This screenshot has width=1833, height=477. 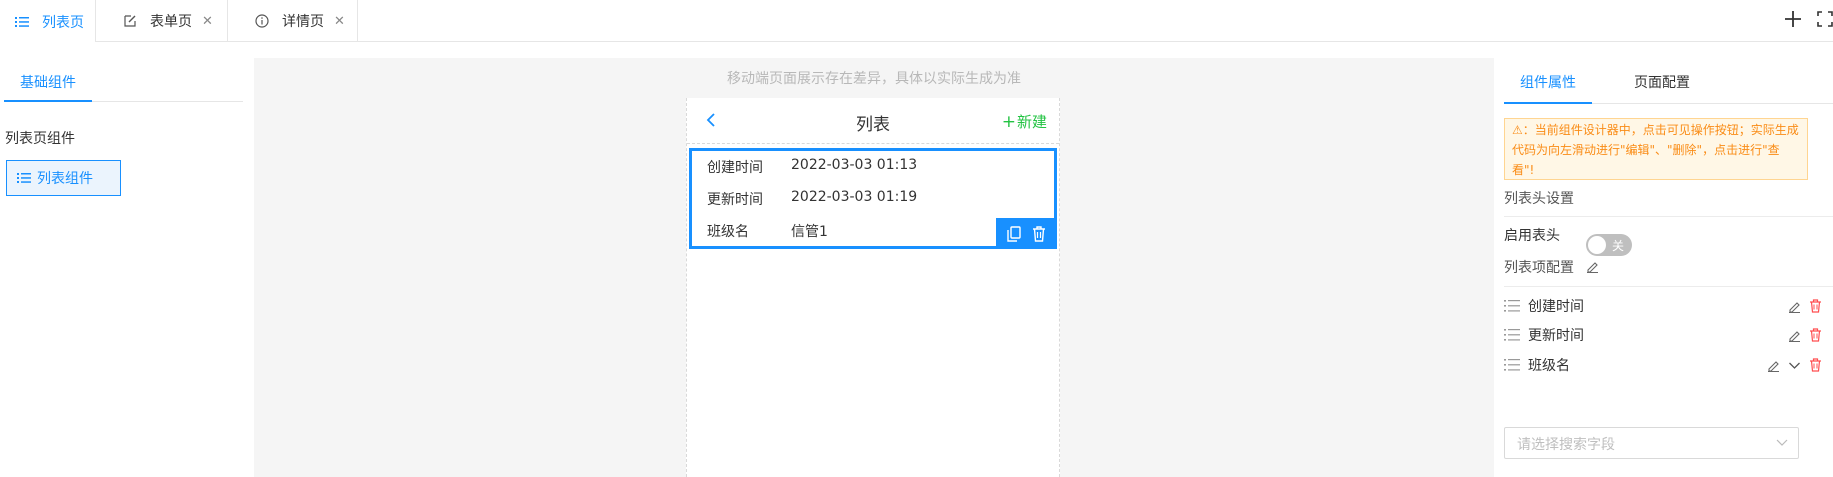 What do you see at coordinates (873, 121) in the screenshot?
I see `mobile-header: 列表 + 新建` at bounding box center [873, 121].